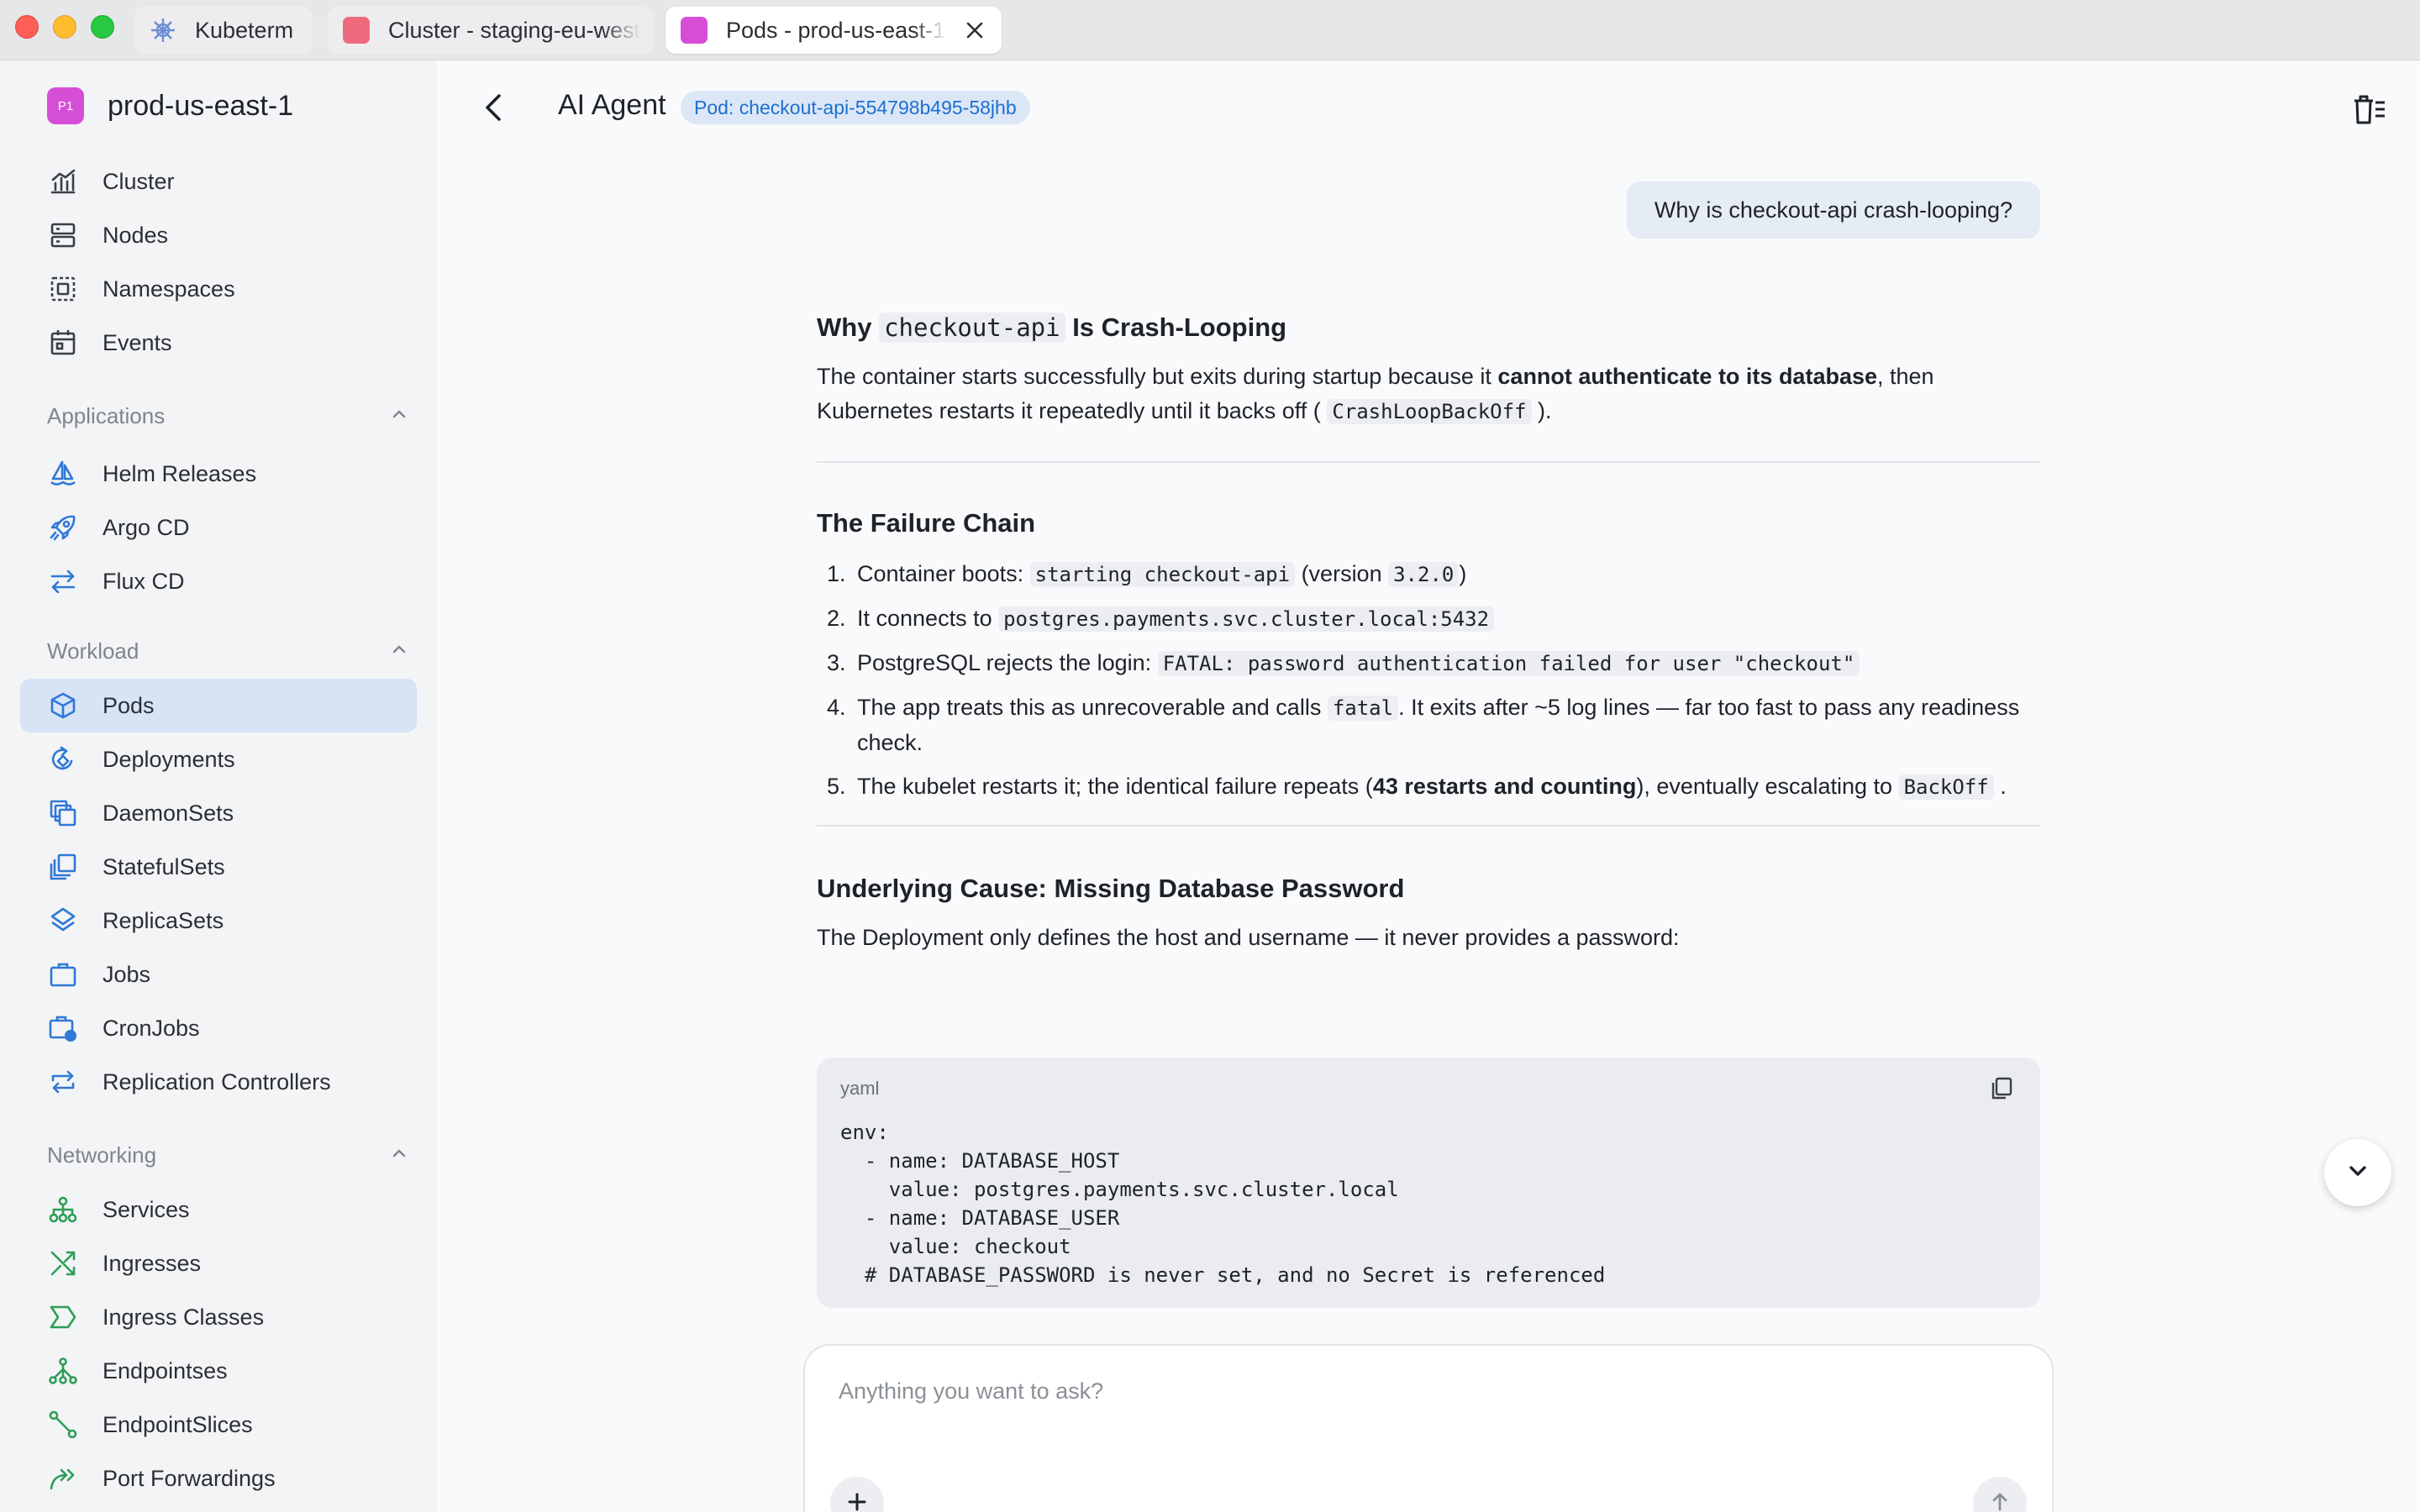 This screenshot has height=1512, width=2420. I want to click on sidebar-item-deployments: Deployments, so click(218, 759).